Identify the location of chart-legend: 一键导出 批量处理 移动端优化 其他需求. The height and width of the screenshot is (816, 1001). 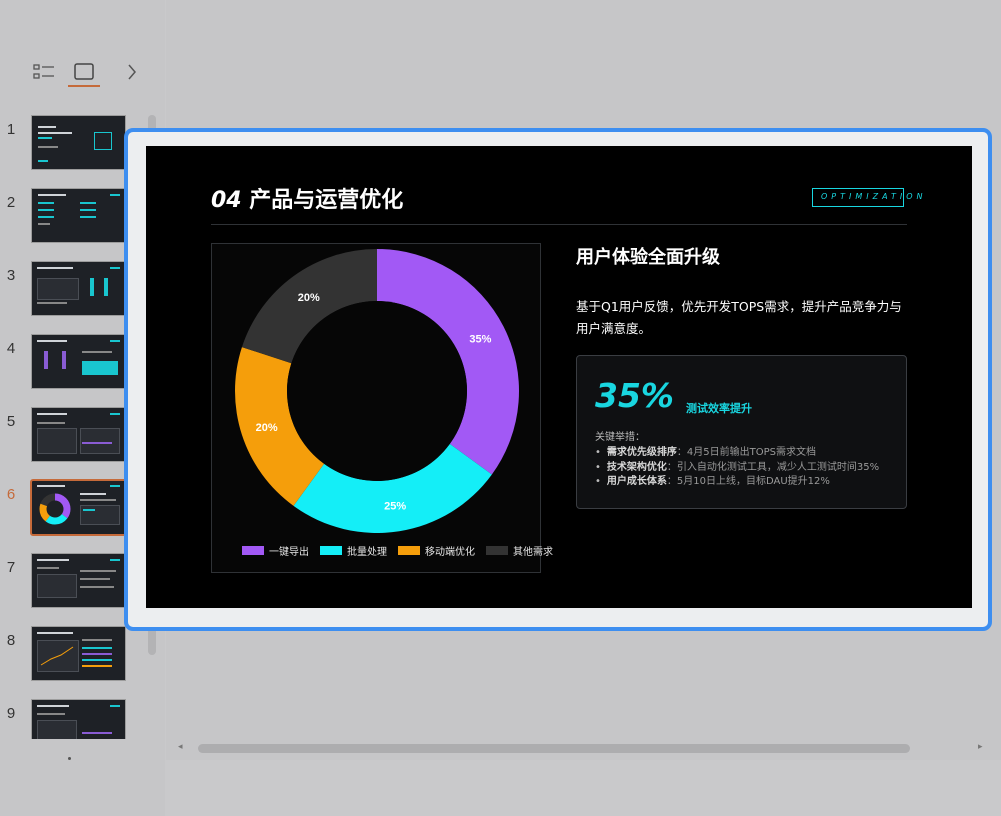
(397, 550).